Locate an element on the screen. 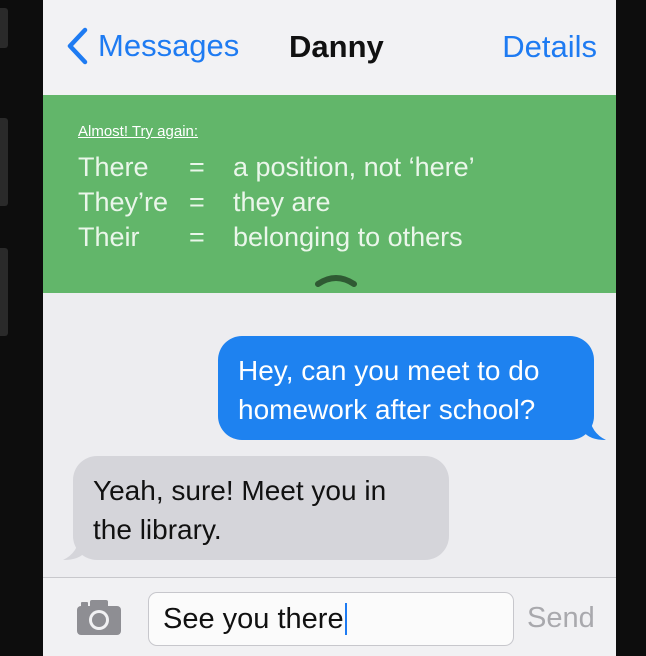 Image resolution: width=646 pixels, height=656 pixels. navigation-bar: Messages Danny Details is located at coordinates (329, 47).